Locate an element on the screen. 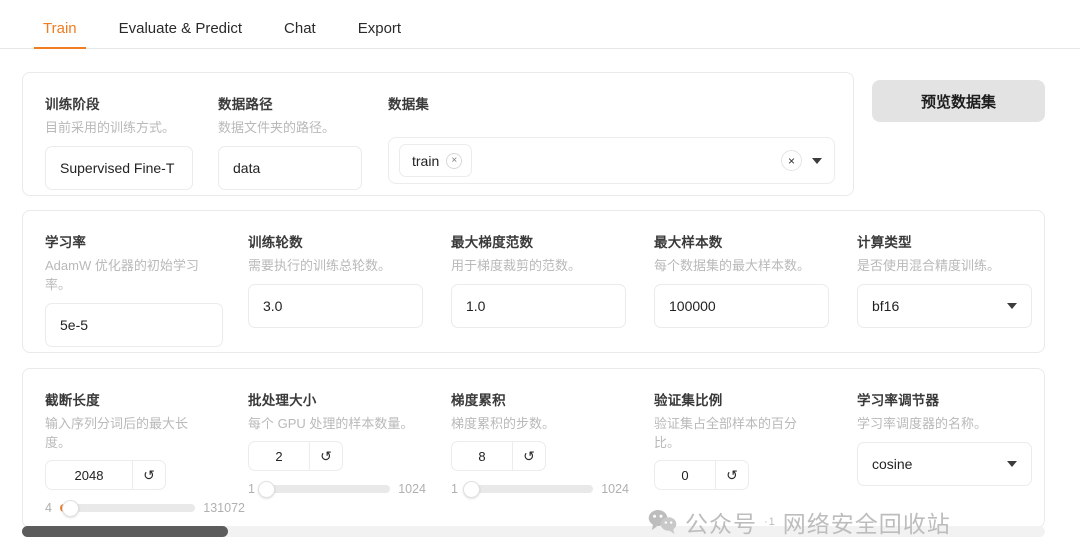 The image size is (1080, 559). epochs-hint: 需要执行的训练总轮数。 is located at coordinates (320, 265).